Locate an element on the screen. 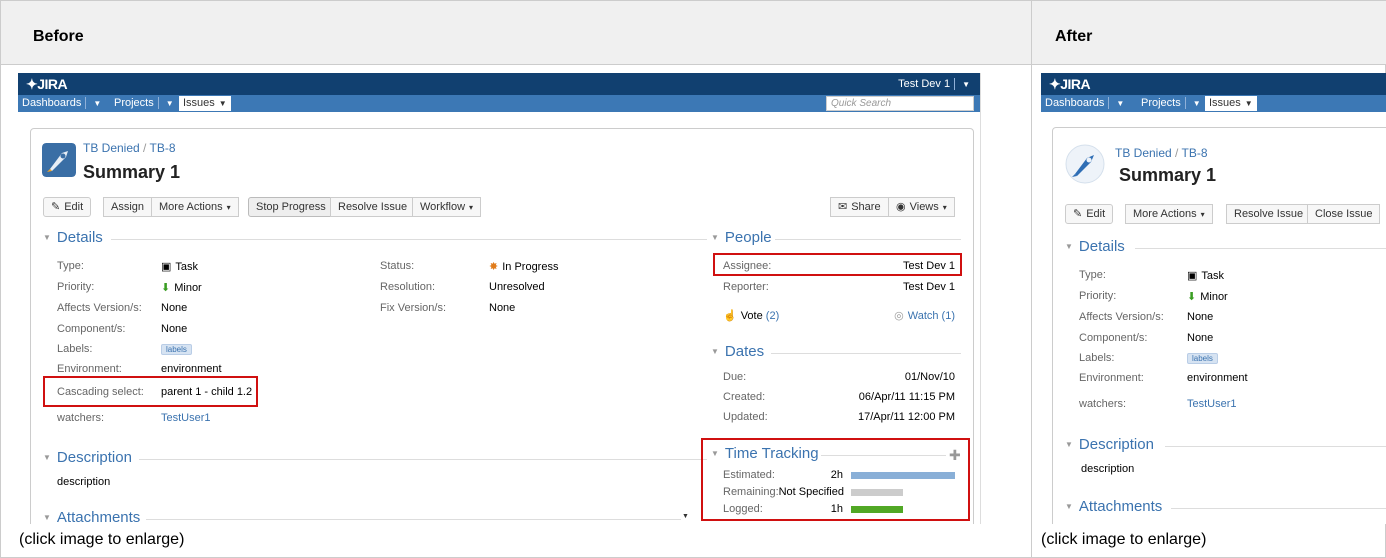 The width and height of the screenshot is (1386, 558). people-section-toggle: ▼ People is located at coordinates (741, 237).